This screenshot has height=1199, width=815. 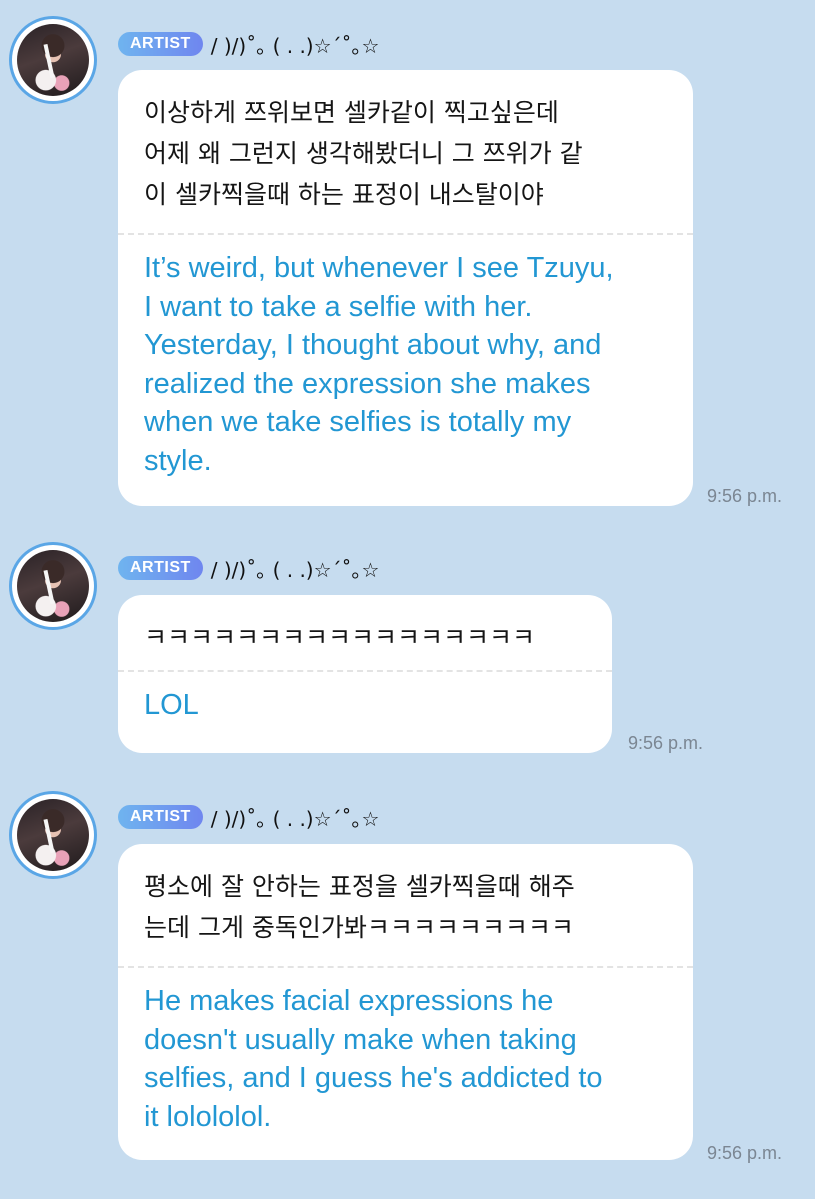 I want to click on message-text-korean: ㅋㅋㅋㅋㅋㅋㅋㅋㅋㅋㅋㅋㅋㅋㅋㅋㅋ, so click(x=340, y=637).